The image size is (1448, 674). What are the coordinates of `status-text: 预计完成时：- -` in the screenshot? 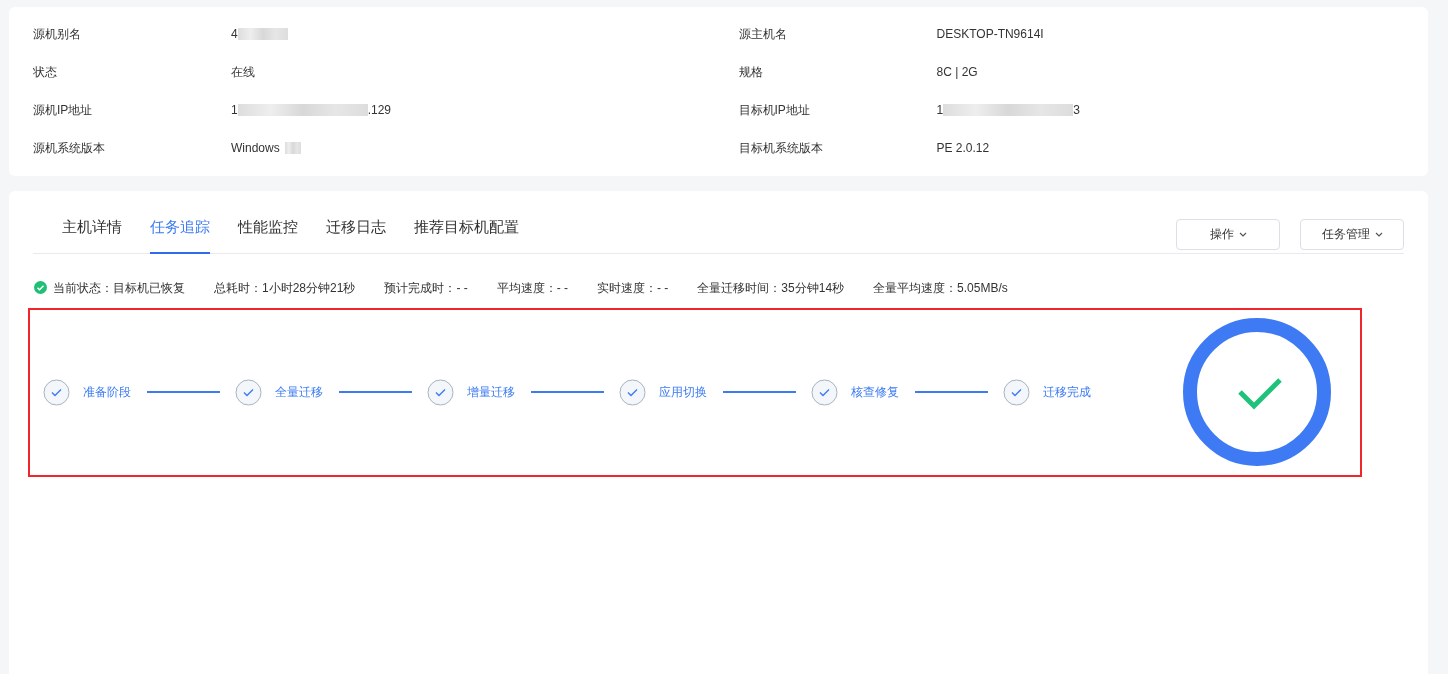 It's located at (426, 288).